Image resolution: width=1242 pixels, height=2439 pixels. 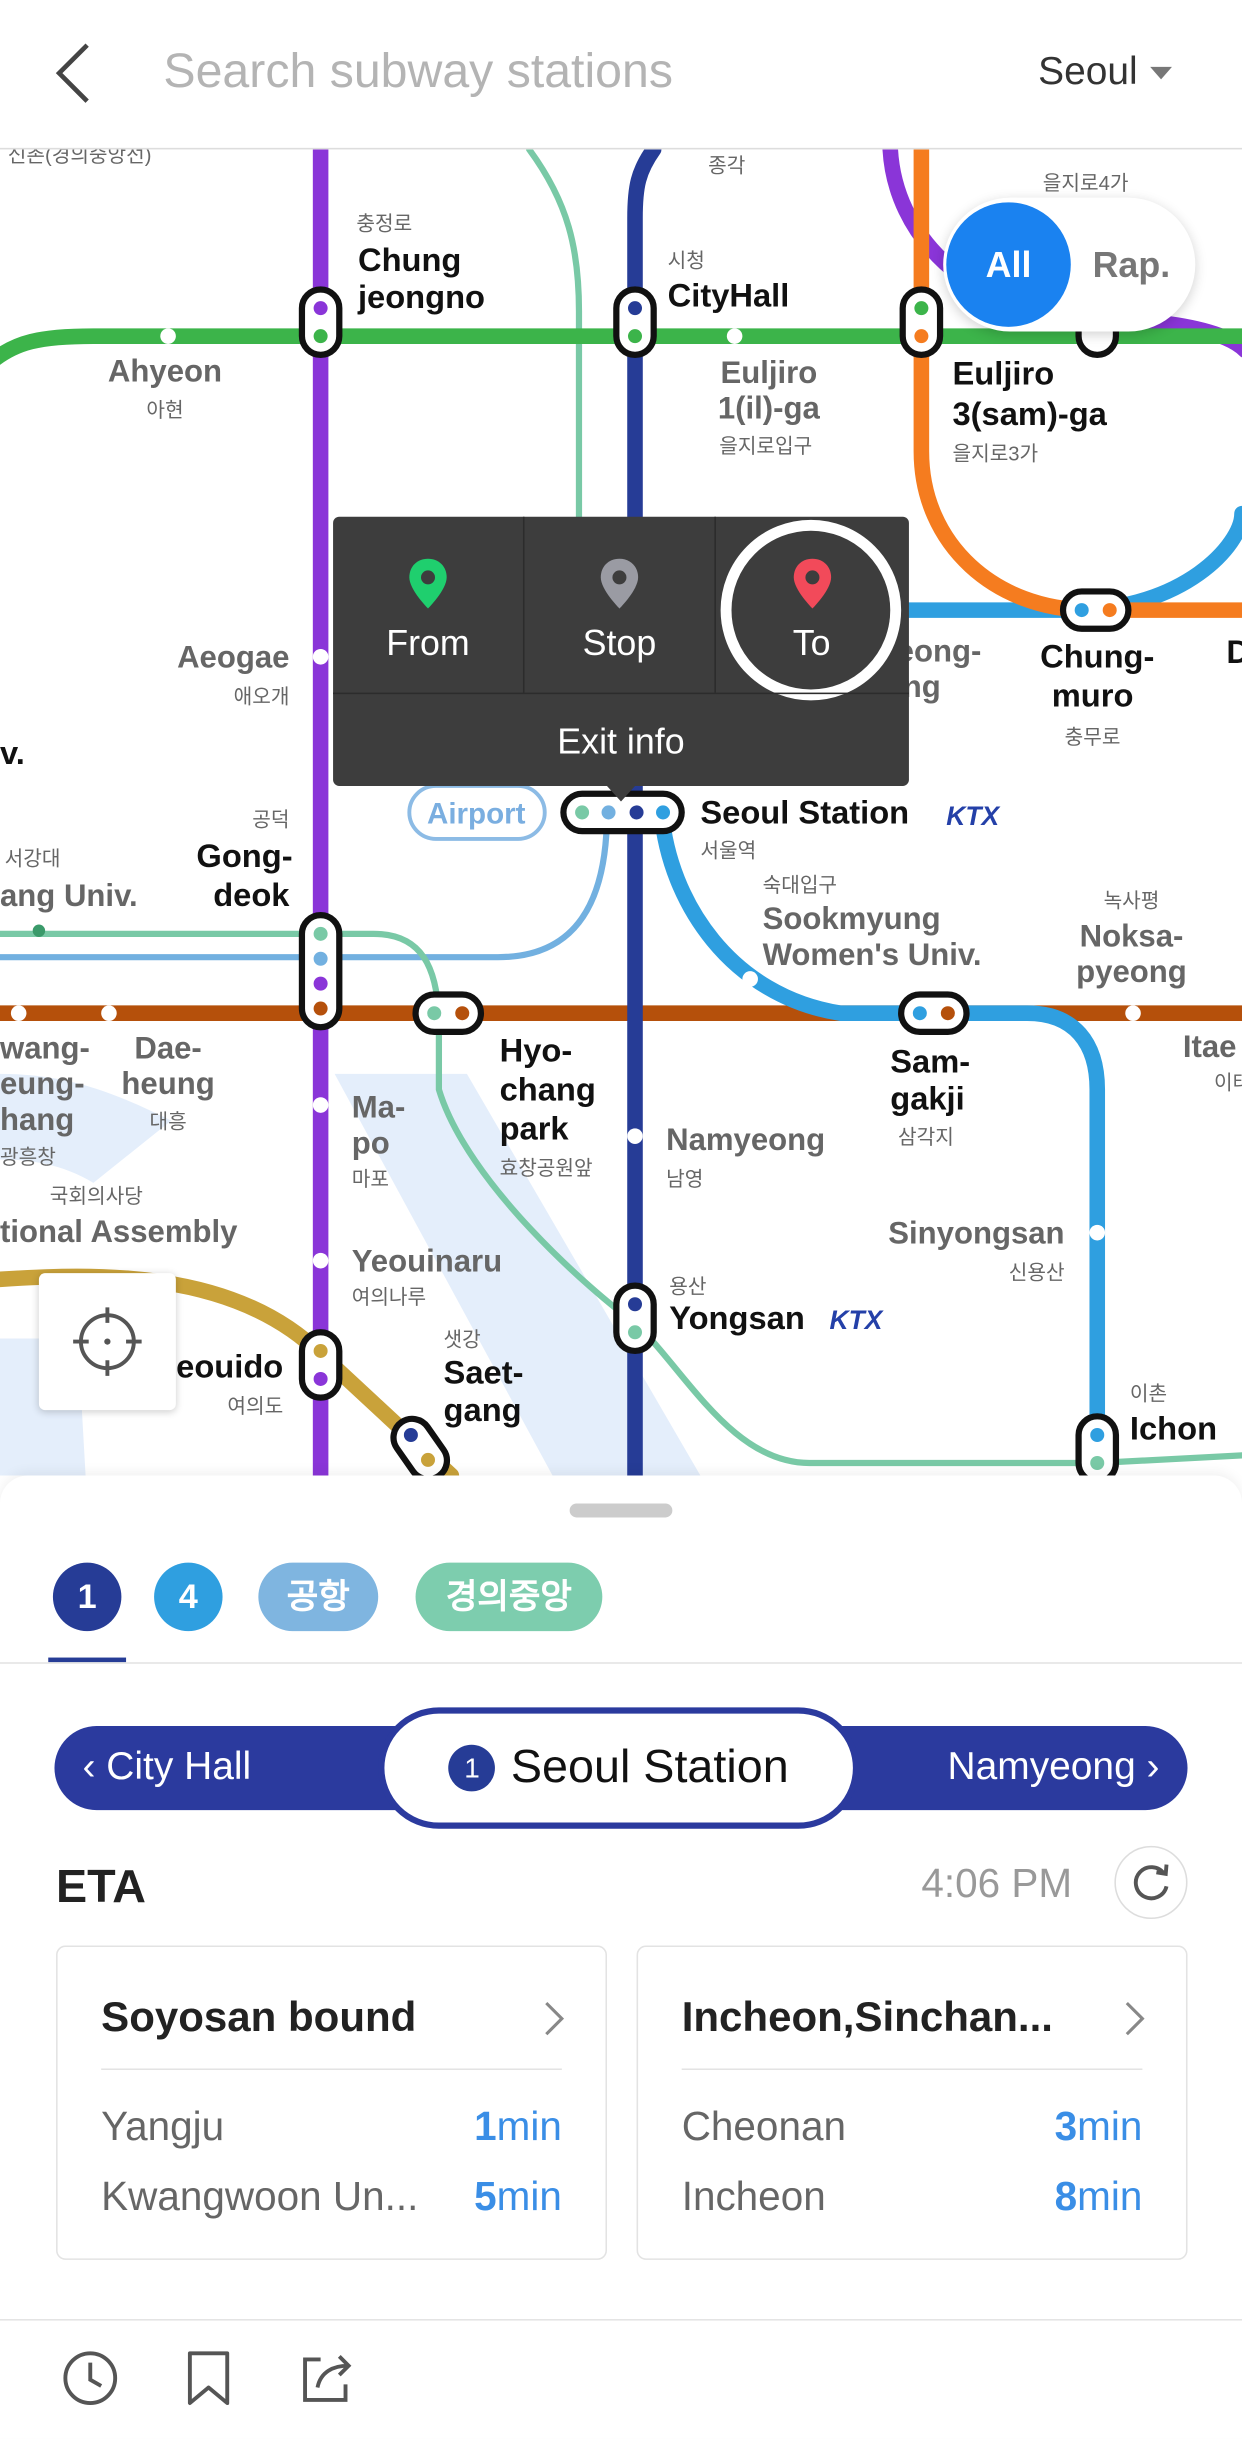 I want to click on station-aeogae: Aeogae 애오개, so click(x=233, y=674).